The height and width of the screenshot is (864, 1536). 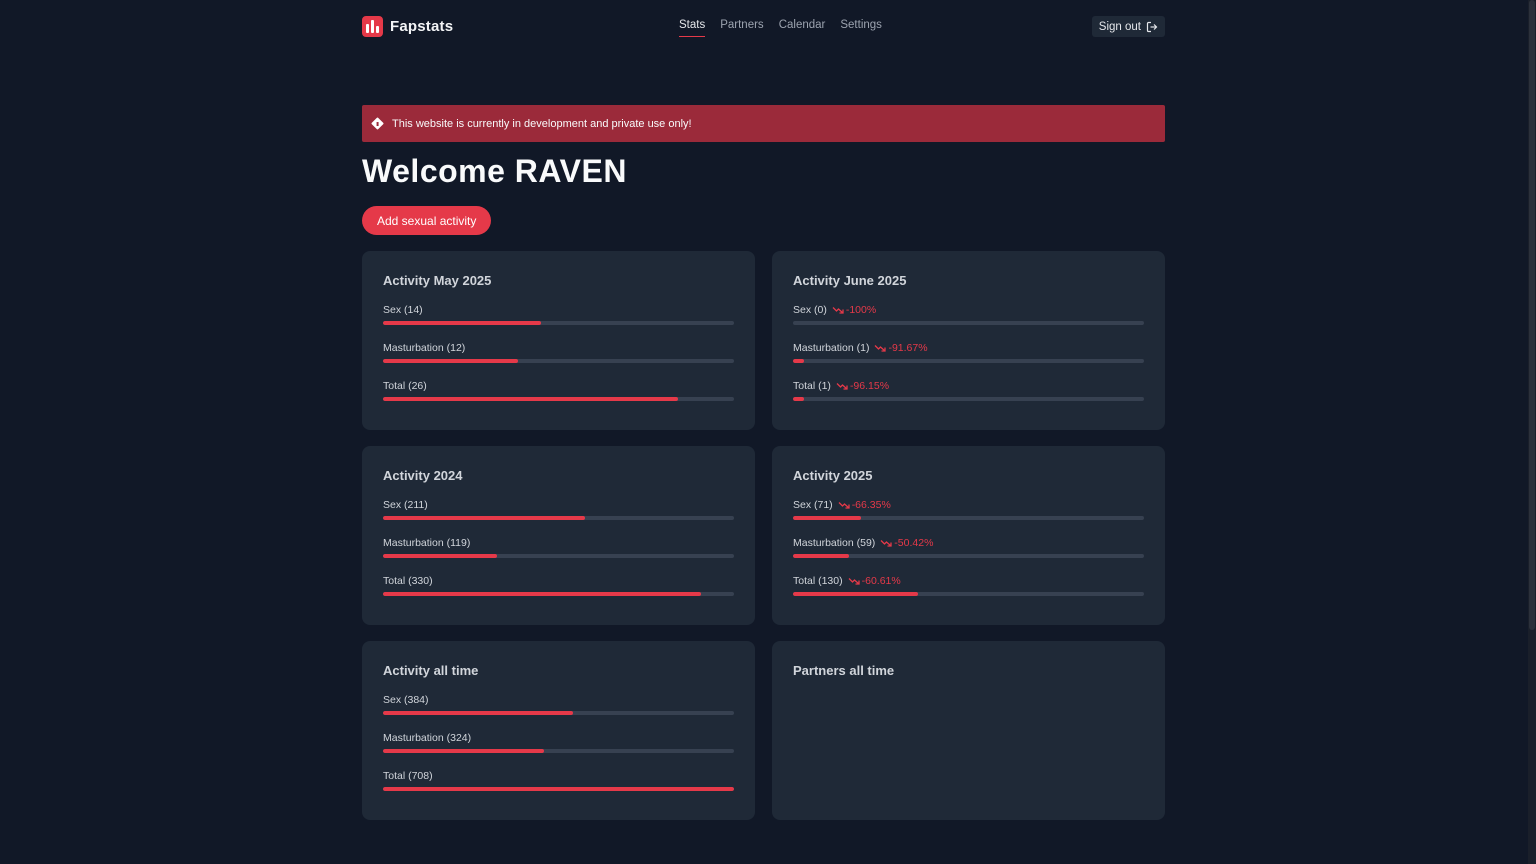 I want to click on card-partners-all-time: Partners all time, so click(x=968, y=730).